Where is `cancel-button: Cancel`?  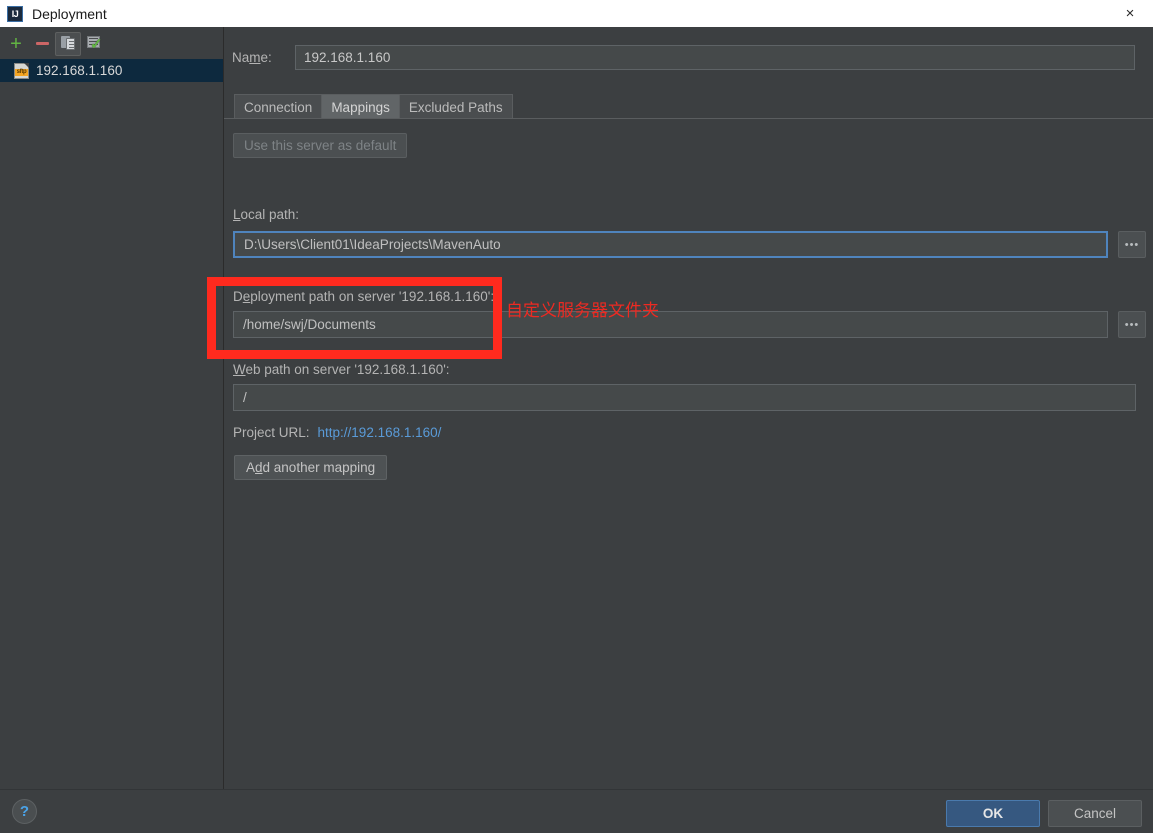 cancel-button: Cancel is located at coordinates (1095, 813).